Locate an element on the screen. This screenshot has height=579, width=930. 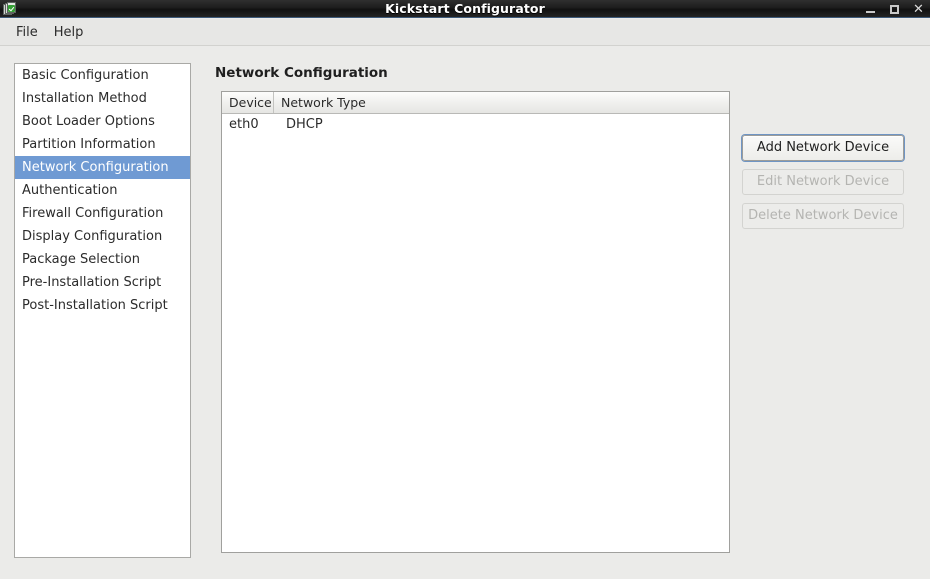
window-controls: ✕ is located at coordinates (894, 9).